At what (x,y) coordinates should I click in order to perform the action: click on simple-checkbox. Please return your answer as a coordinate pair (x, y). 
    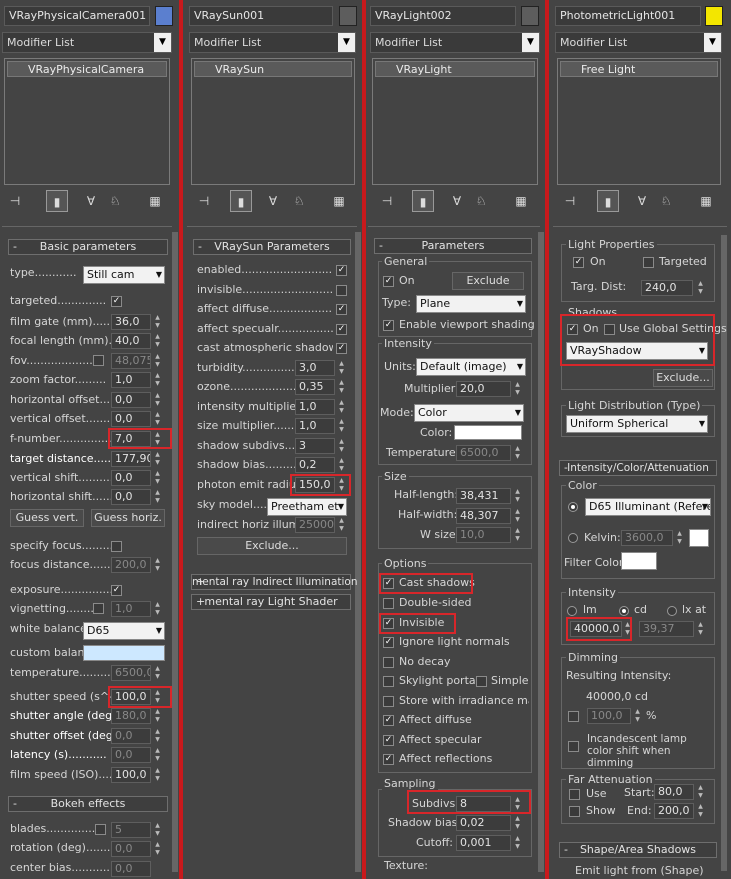
    Looking at the image, I should click on (481, 681).